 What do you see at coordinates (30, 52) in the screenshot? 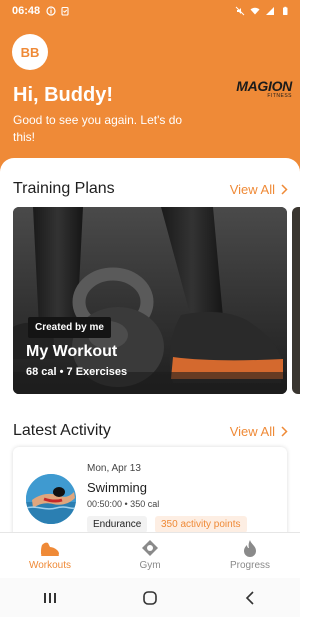
I see `avatar: BB` at bounding box center [30, 52].